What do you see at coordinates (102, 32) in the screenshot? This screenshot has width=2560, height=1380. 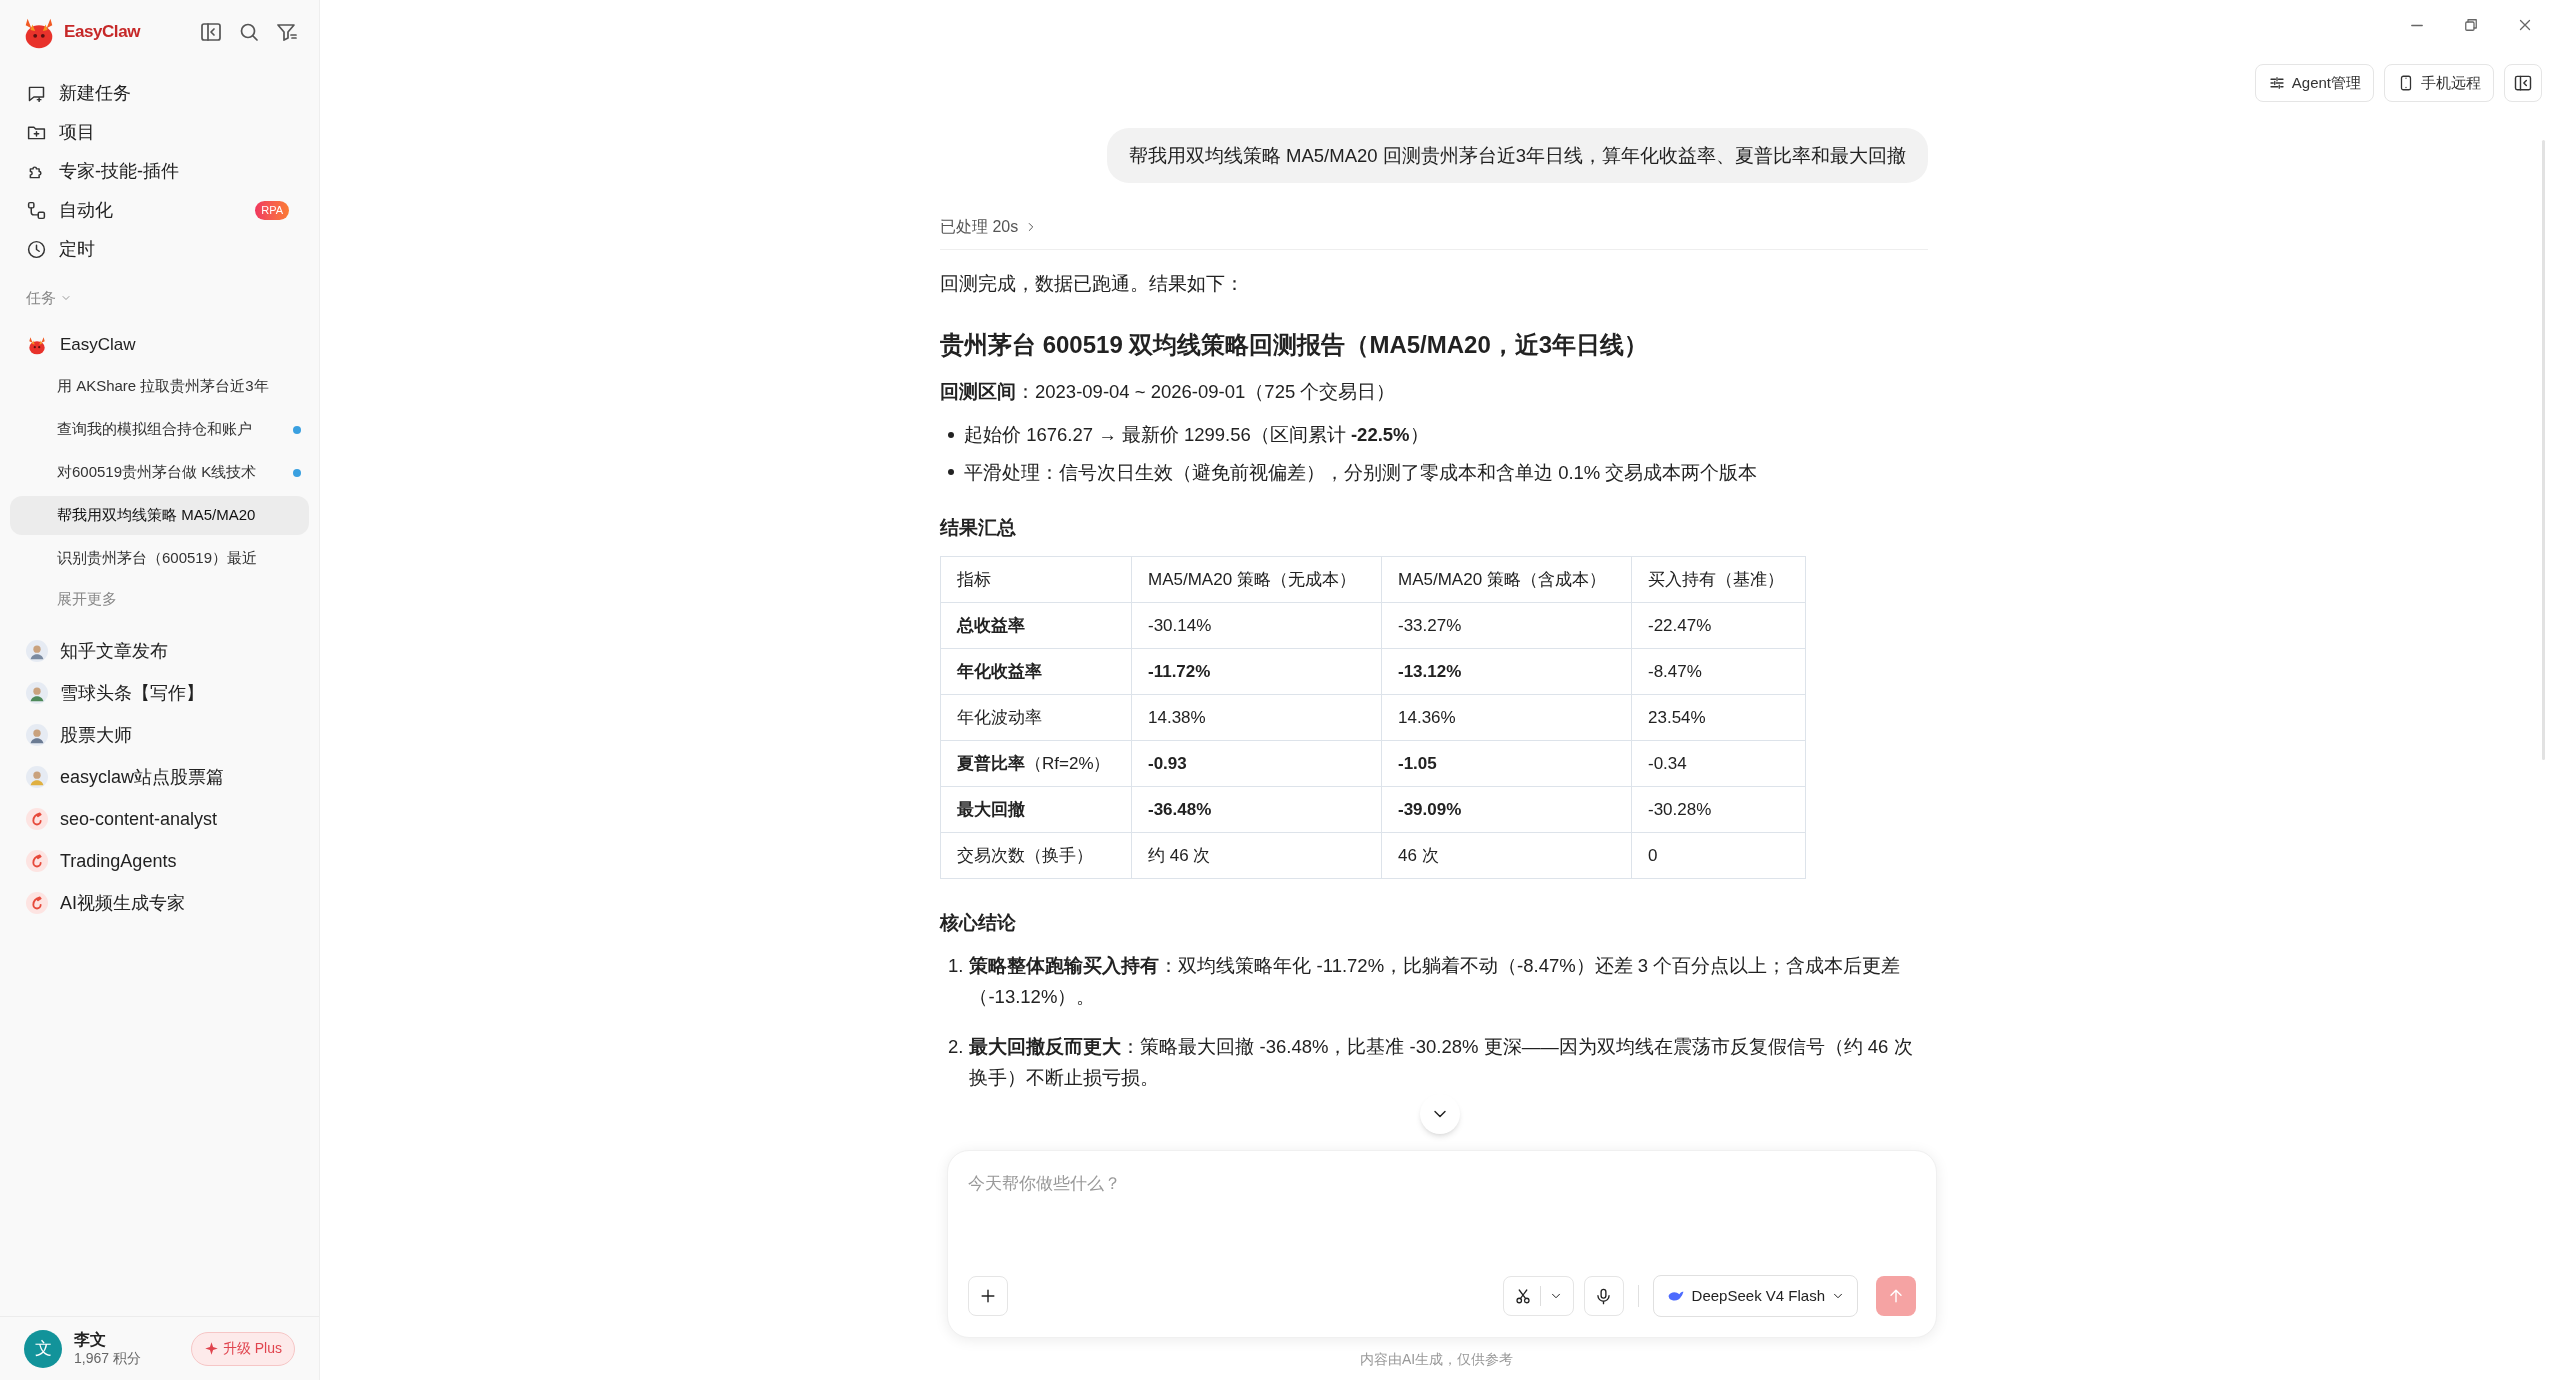 I see `brand-name: EasyClaw` at bounding box center [102, 32].